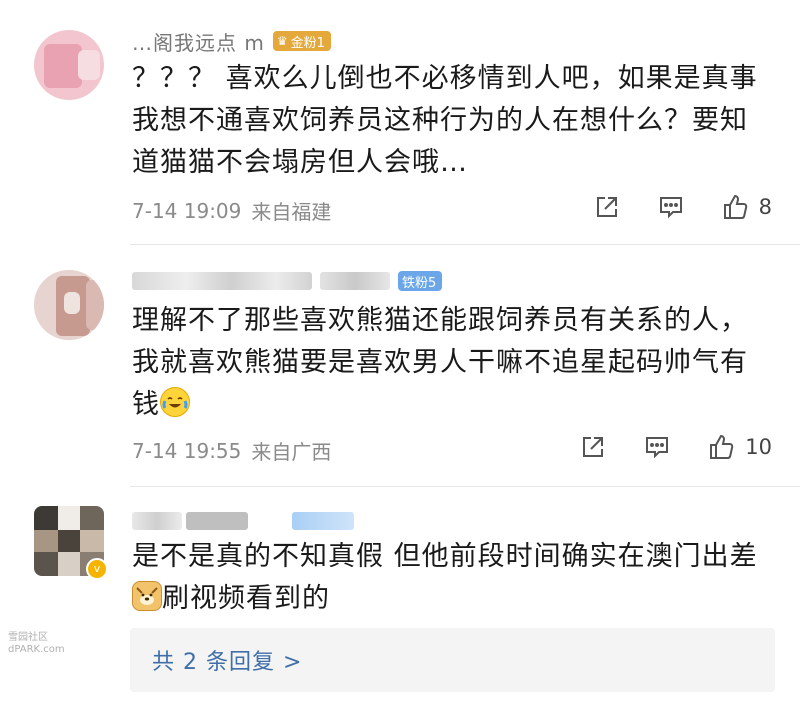 The width and height of the screenshot is (800, 708). I want to click on username-row: …阁我远点 m ♛ 金粉1, so click(231, 41).